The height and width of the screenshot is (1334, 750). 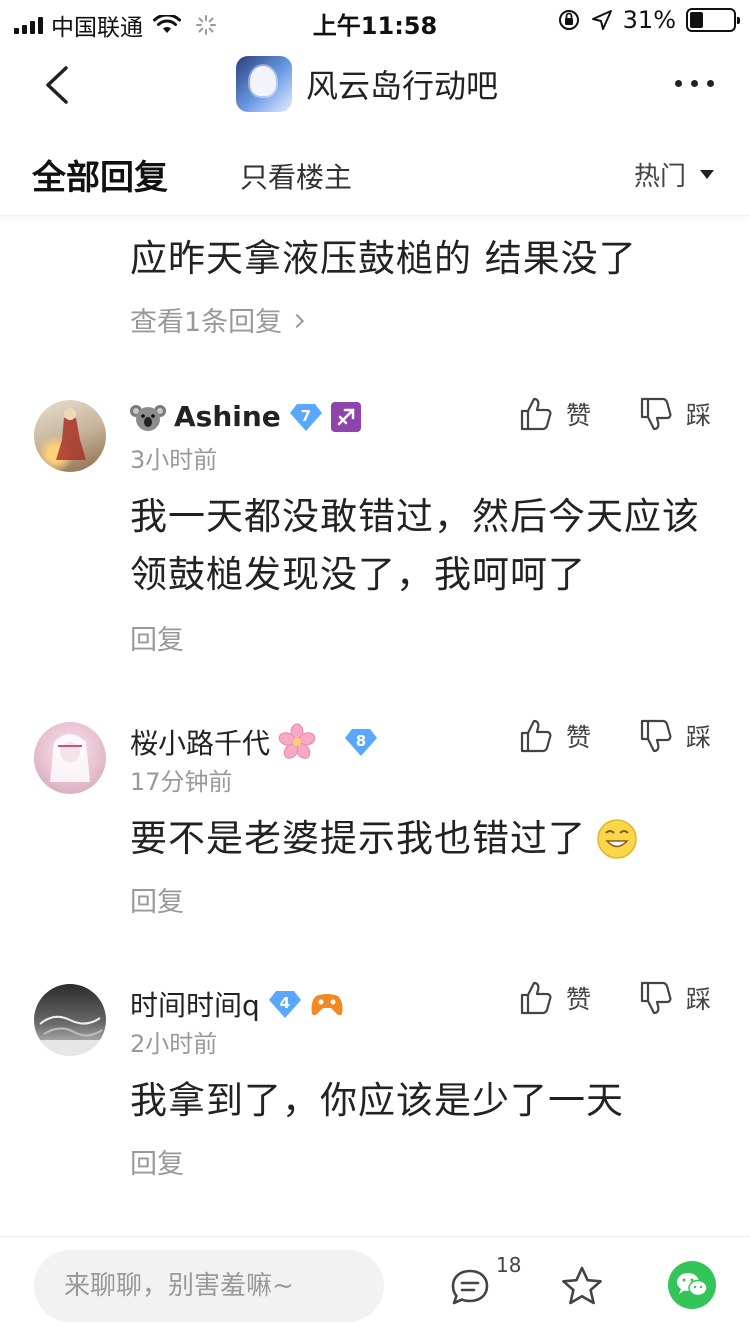 I want to click on koala-emoji-icon, so click(x=148, y=417).